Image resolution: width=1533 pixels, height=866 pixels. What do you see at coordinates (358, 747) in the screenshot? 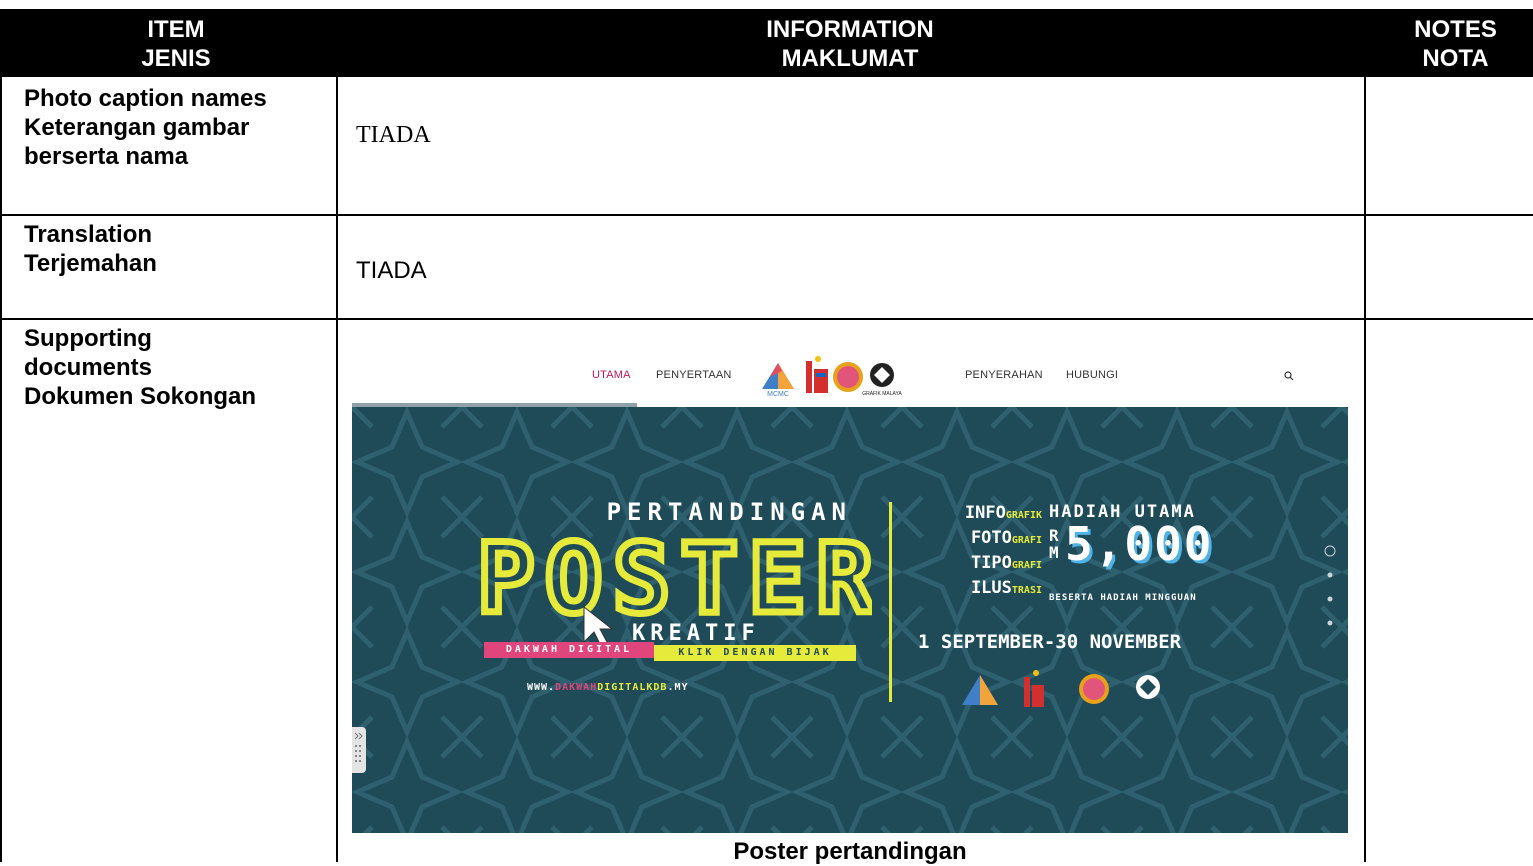
I see `grid-handle-icon` at bounding box center [358, 747].